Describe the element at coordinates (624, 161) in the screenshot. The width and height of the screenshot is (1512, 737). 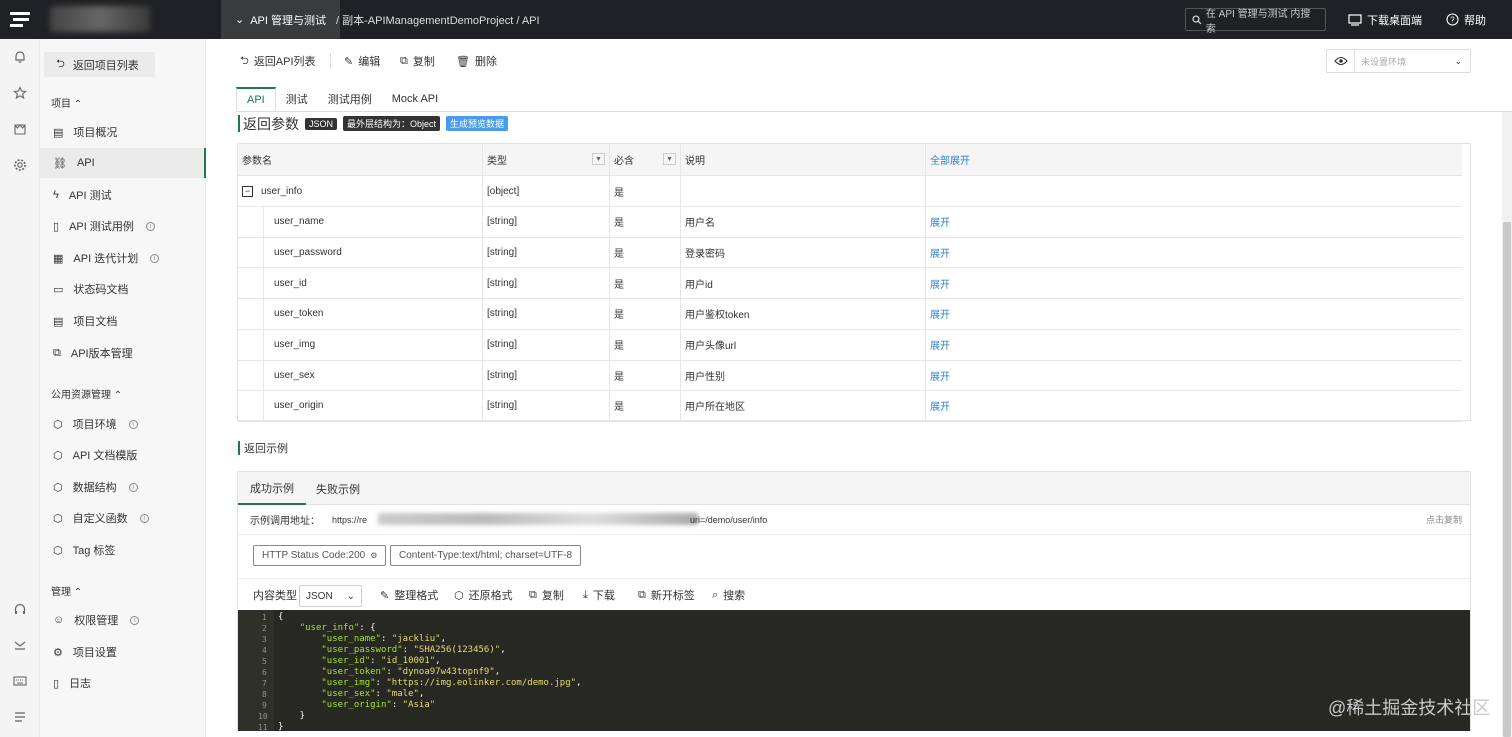
I see `col-header-label: 必含` at that location.